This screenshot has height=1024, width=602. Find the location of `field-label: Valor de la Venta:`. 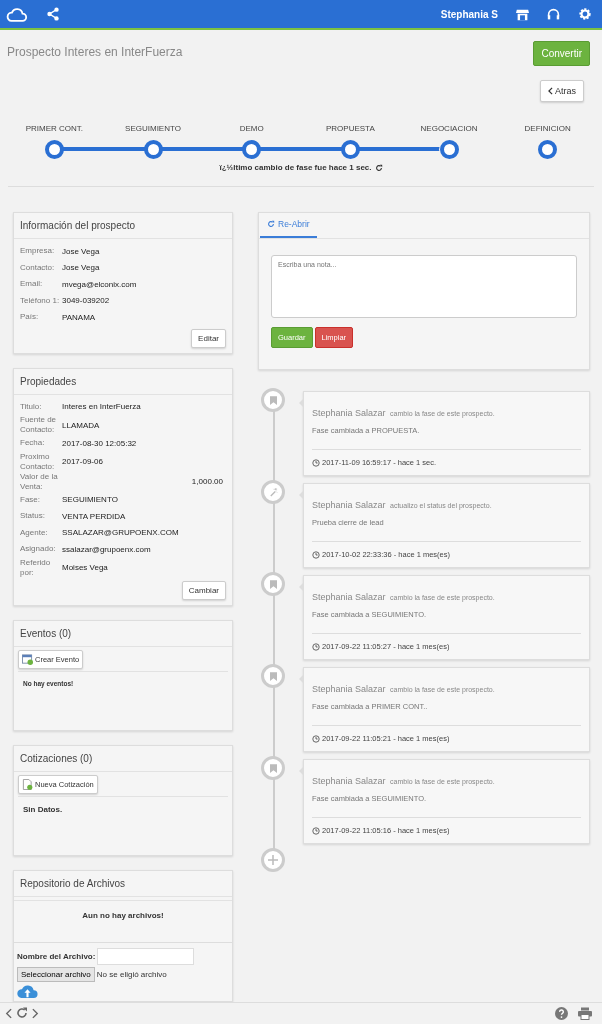

field-label: Valor de la Venta: is located at coordinates (39, 481).